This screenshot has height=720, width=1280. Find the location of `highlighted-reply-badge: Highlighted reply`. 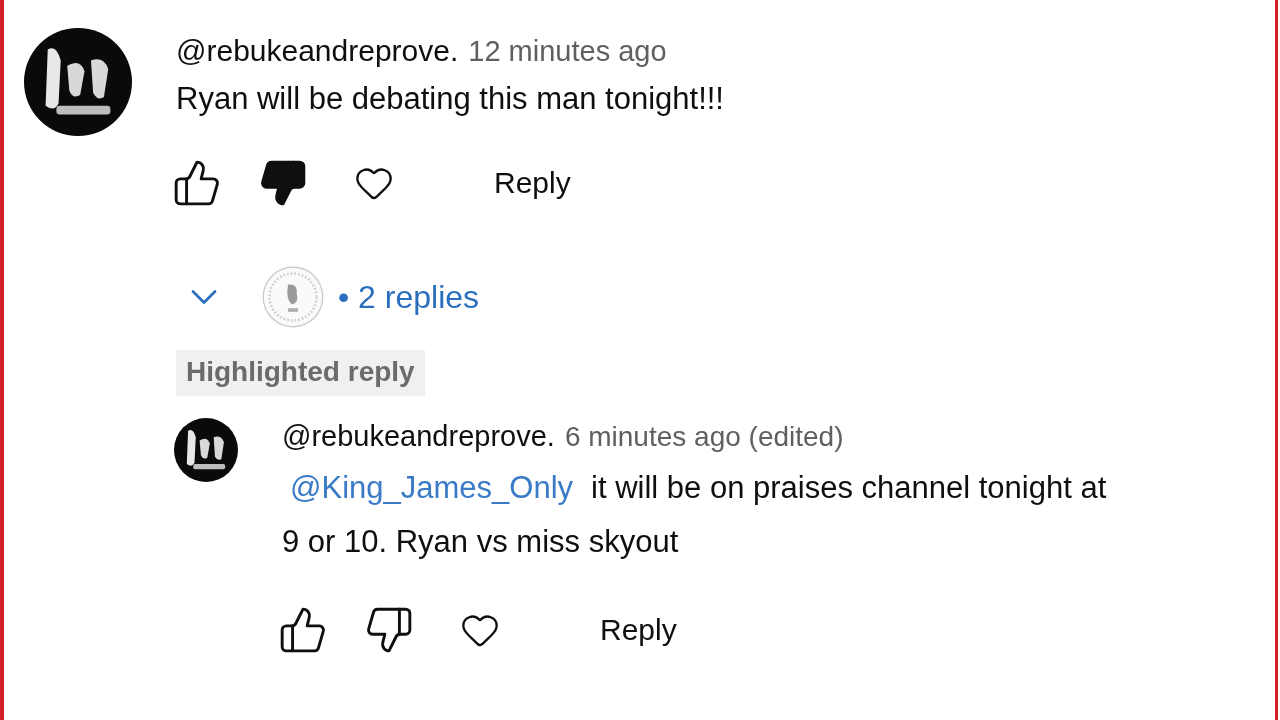

highlighted-reply-badge: Highlighted reply is located at coordinates (300, 373).